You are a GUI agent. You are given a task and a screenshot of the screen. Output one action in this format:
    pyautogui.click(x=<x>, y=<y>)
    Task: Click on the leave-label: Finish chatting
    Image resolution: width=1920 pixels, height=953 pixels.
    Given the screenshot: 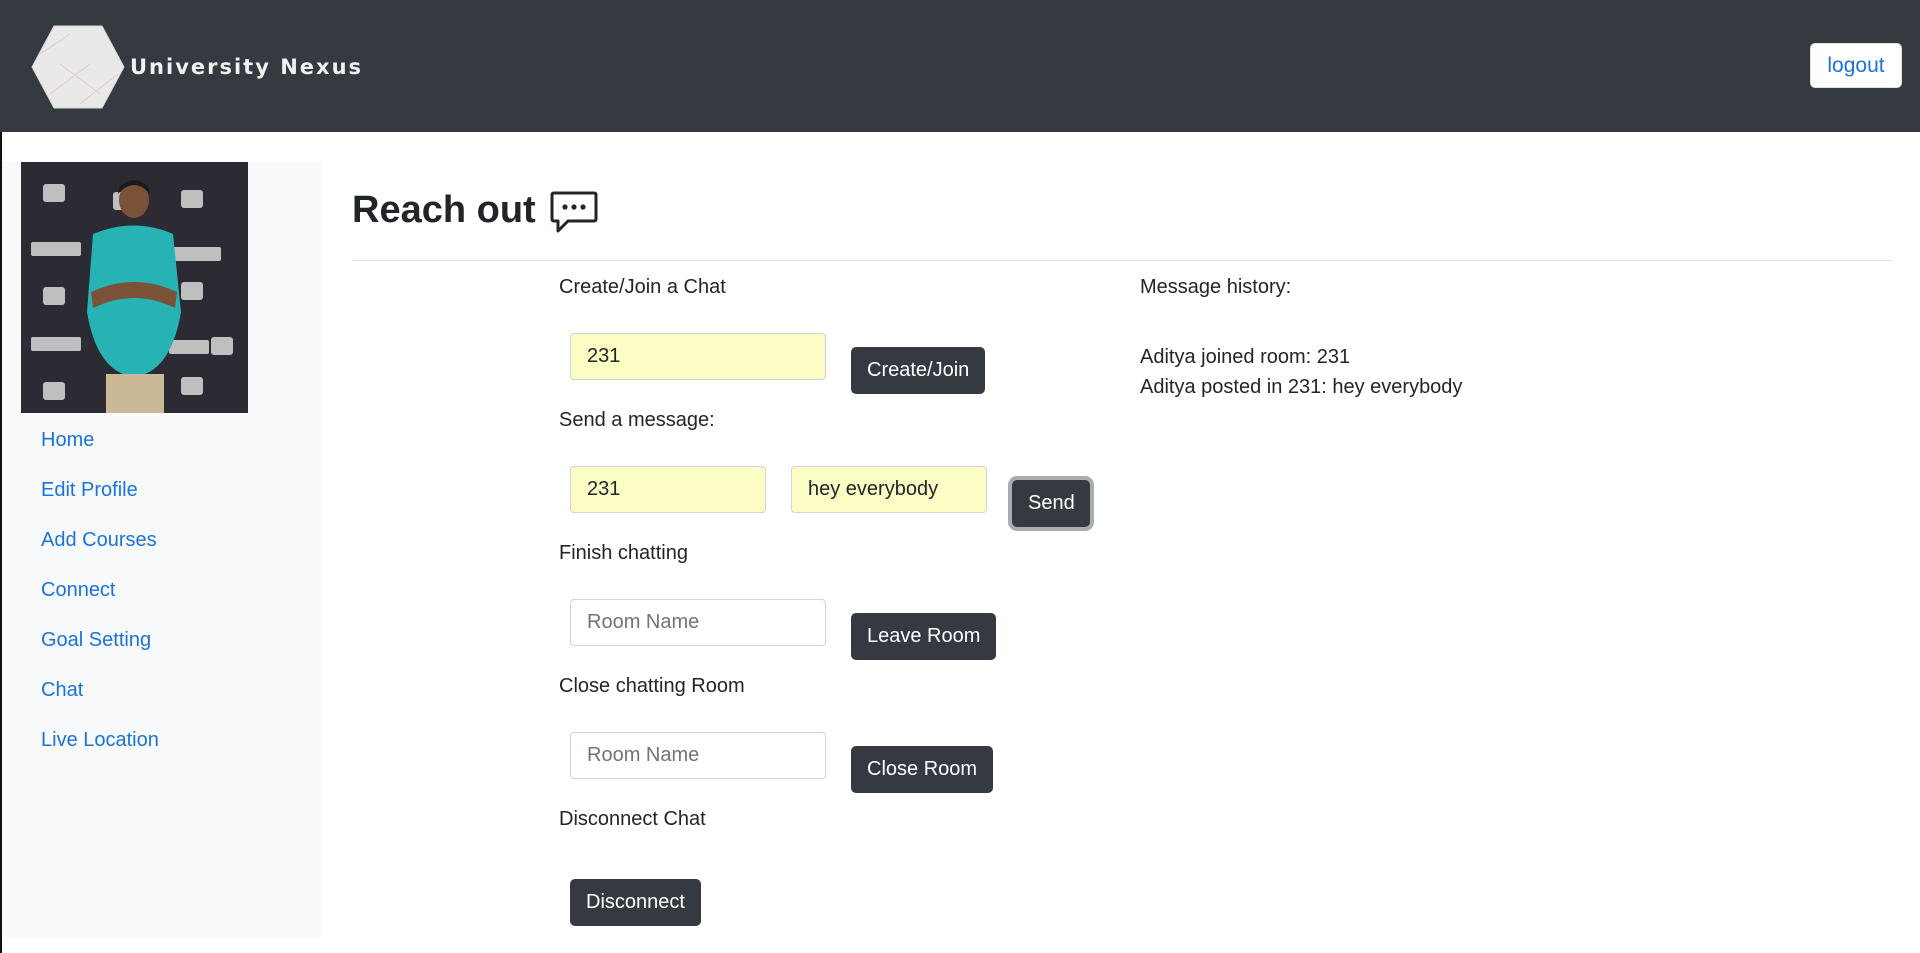 What is the action you would take?
    pyautogui.click(x=623, y=553)
    